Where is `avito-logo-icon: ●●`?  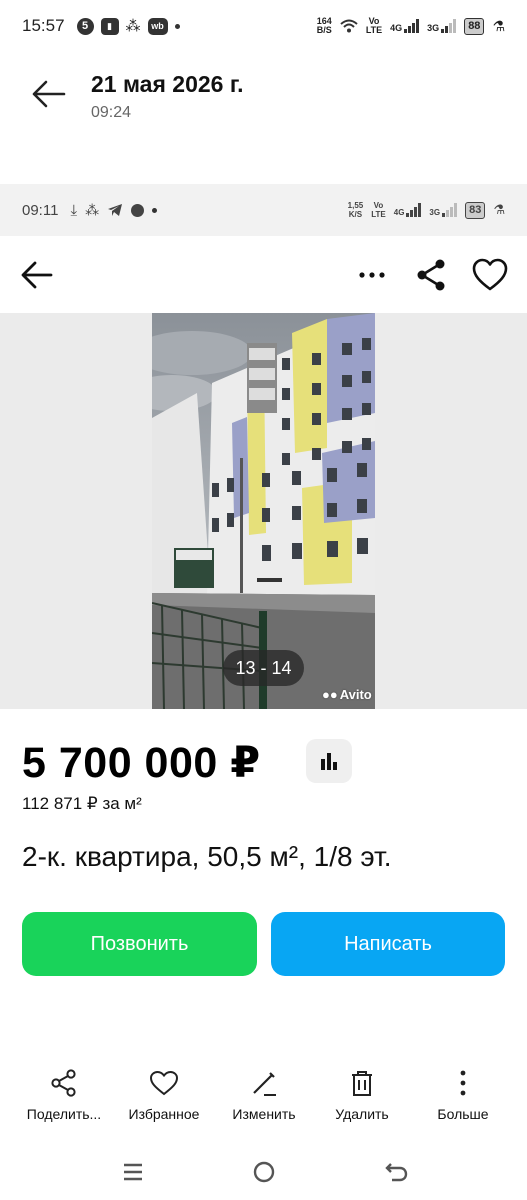 avito-logo-icon: ●● is located at coordinates (330, 694).